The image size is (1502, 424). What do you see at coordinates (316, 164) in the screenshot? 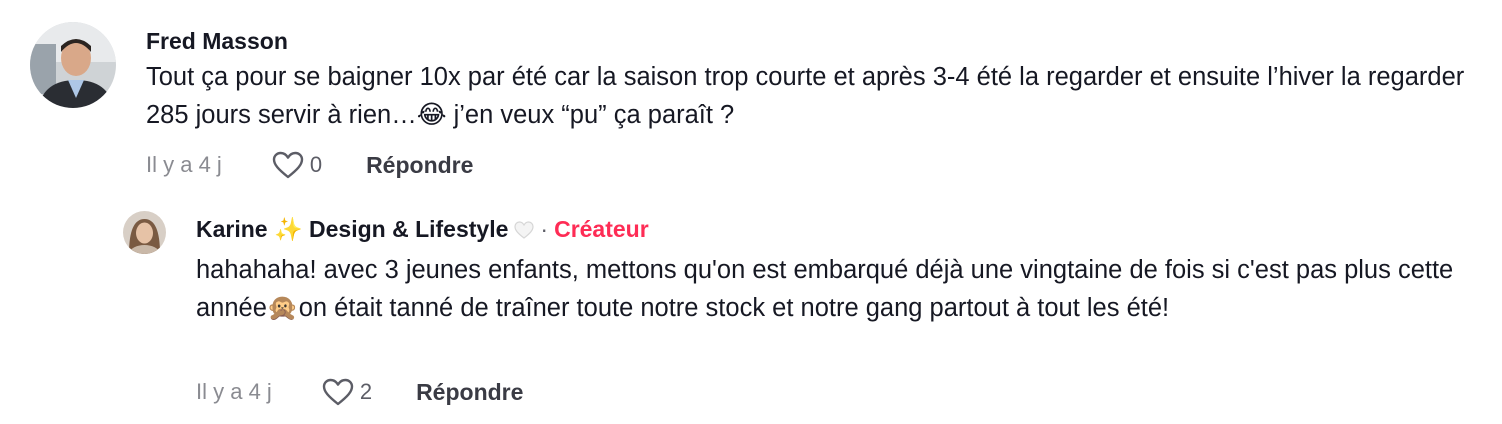
I see `like-count: 0` at bounding box center [316, 164].